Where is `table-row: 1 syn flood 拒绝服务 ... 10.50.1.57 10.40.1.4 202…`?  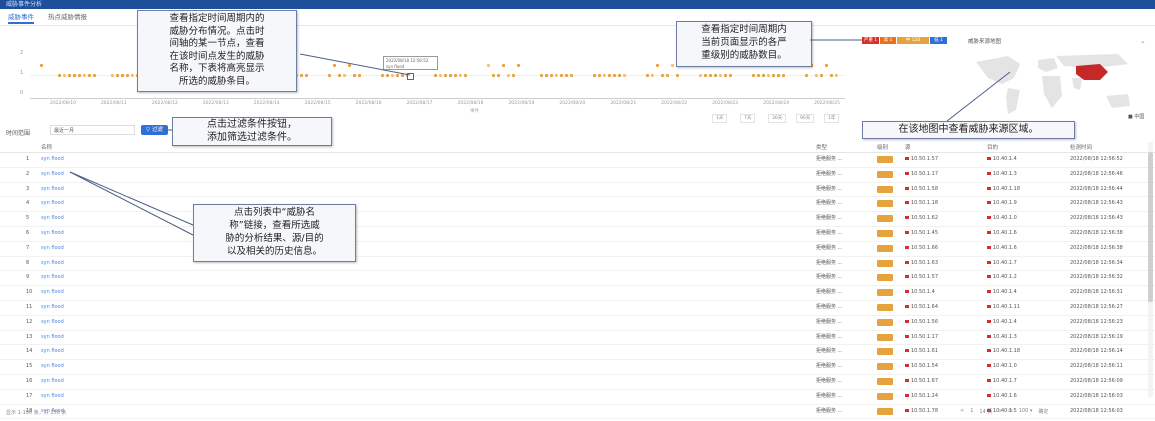 table-row: 1 syn flood 拒绝服务 ... 10.50.1.57 10.40.1.4 202… is located at coordinates (577, 160).